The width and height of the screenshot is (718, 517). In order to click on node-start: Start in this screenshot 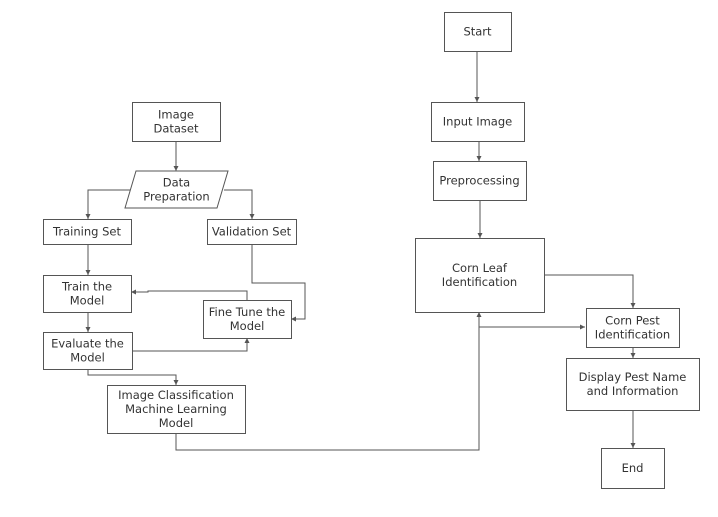, I will do `click(478, 32)`.